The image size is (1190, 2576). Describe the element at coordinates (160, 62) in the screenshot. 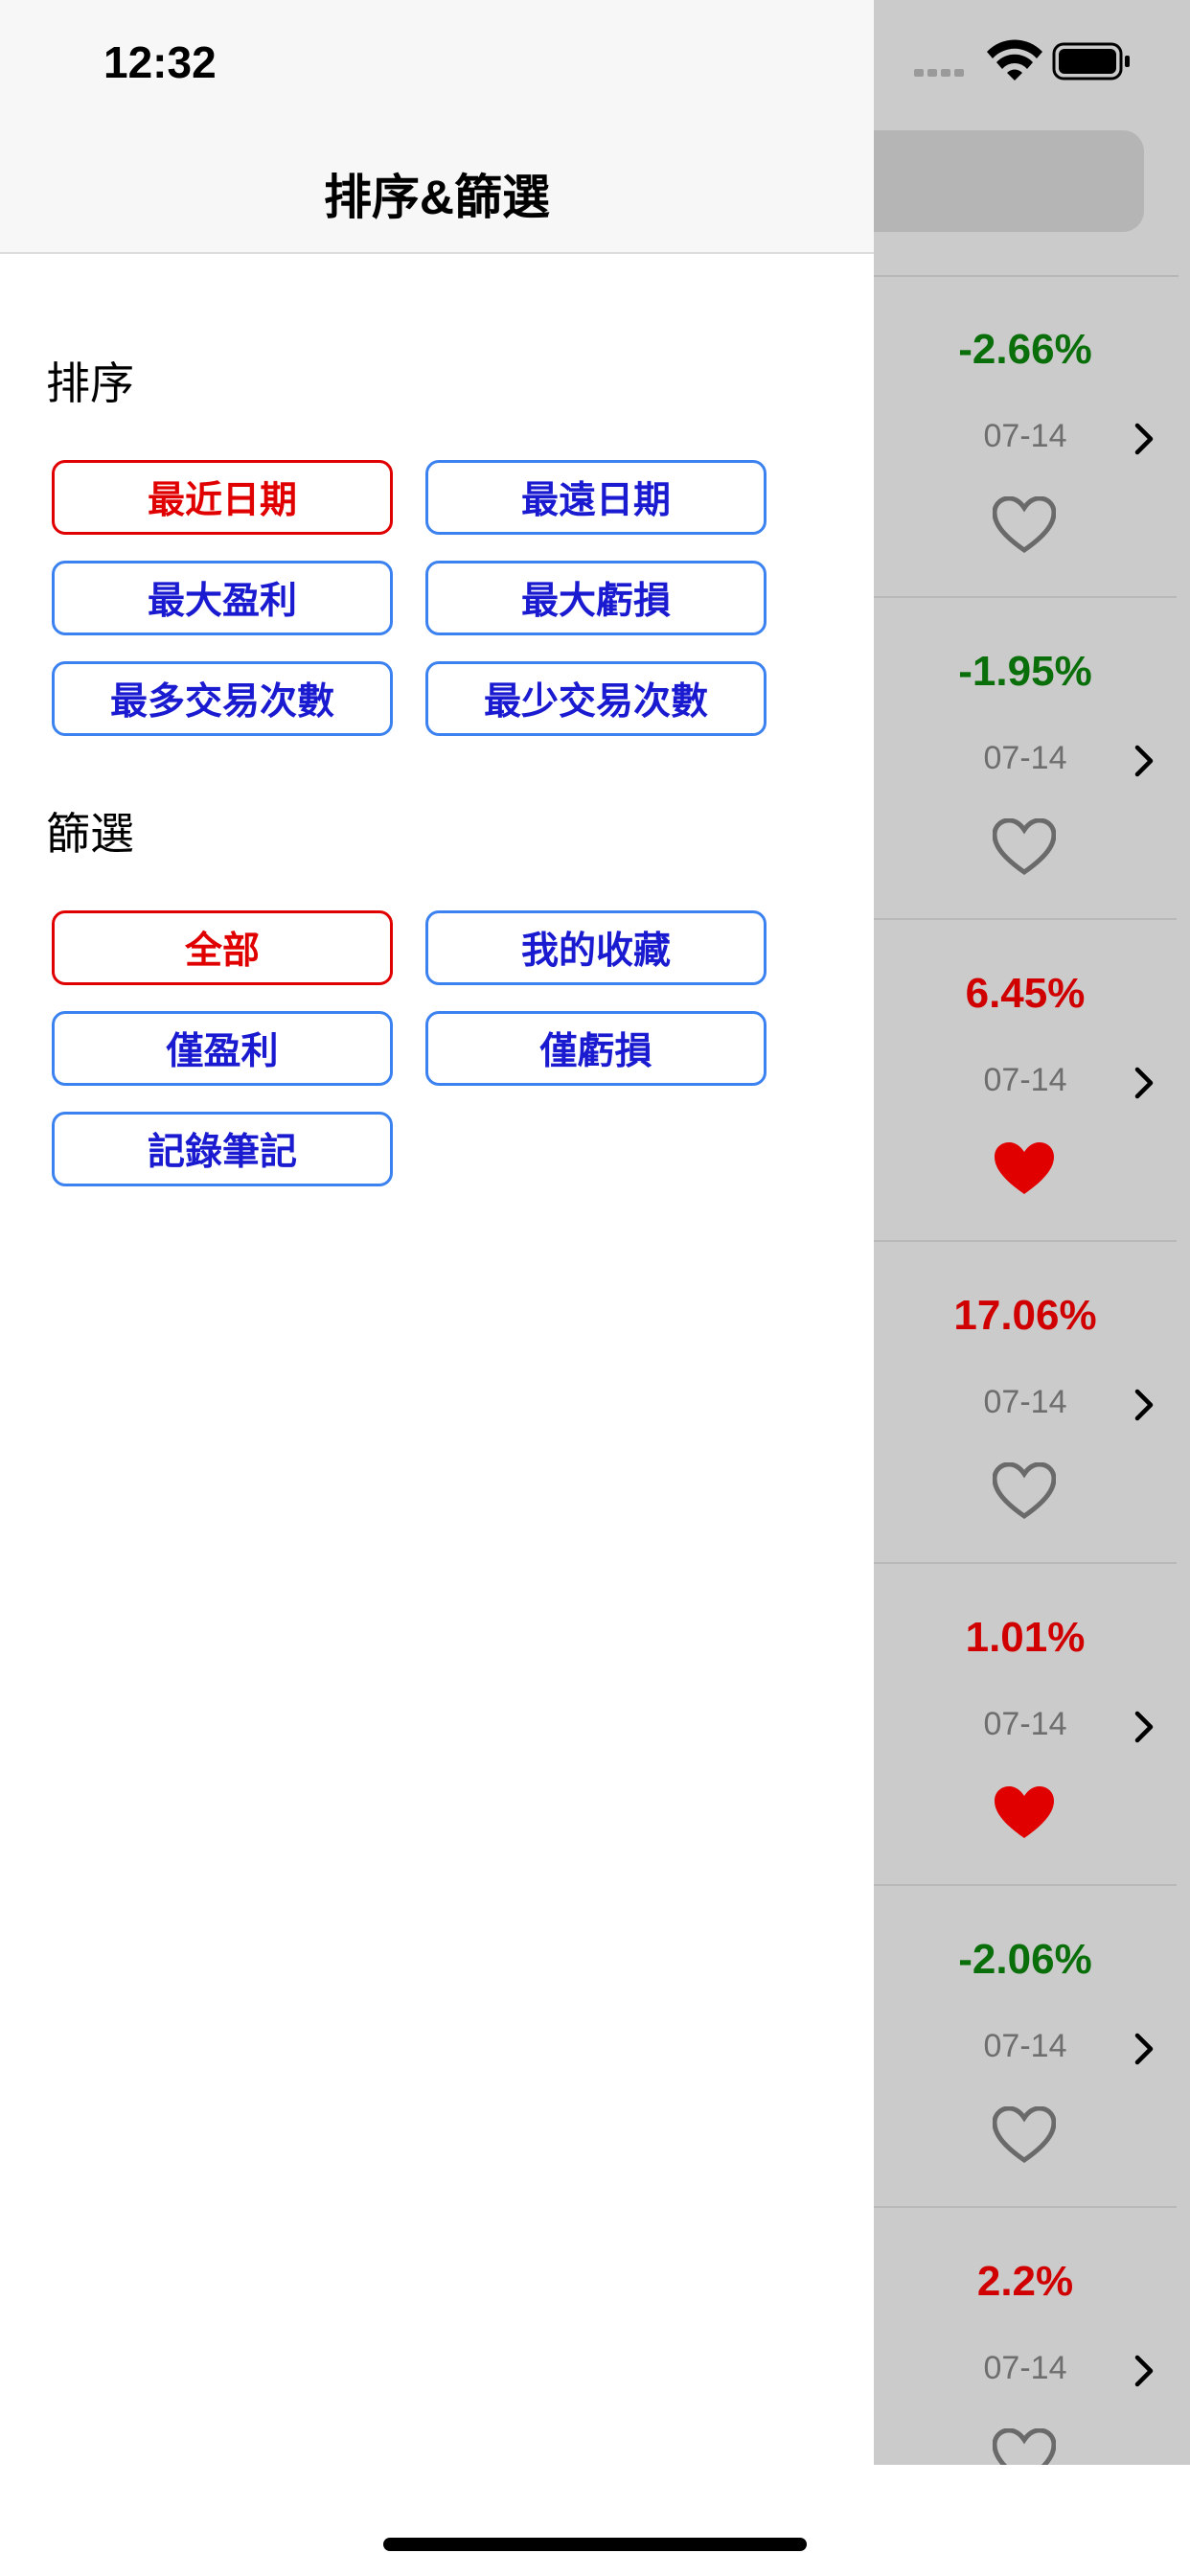

I see `status-time: 12:32` at that location.